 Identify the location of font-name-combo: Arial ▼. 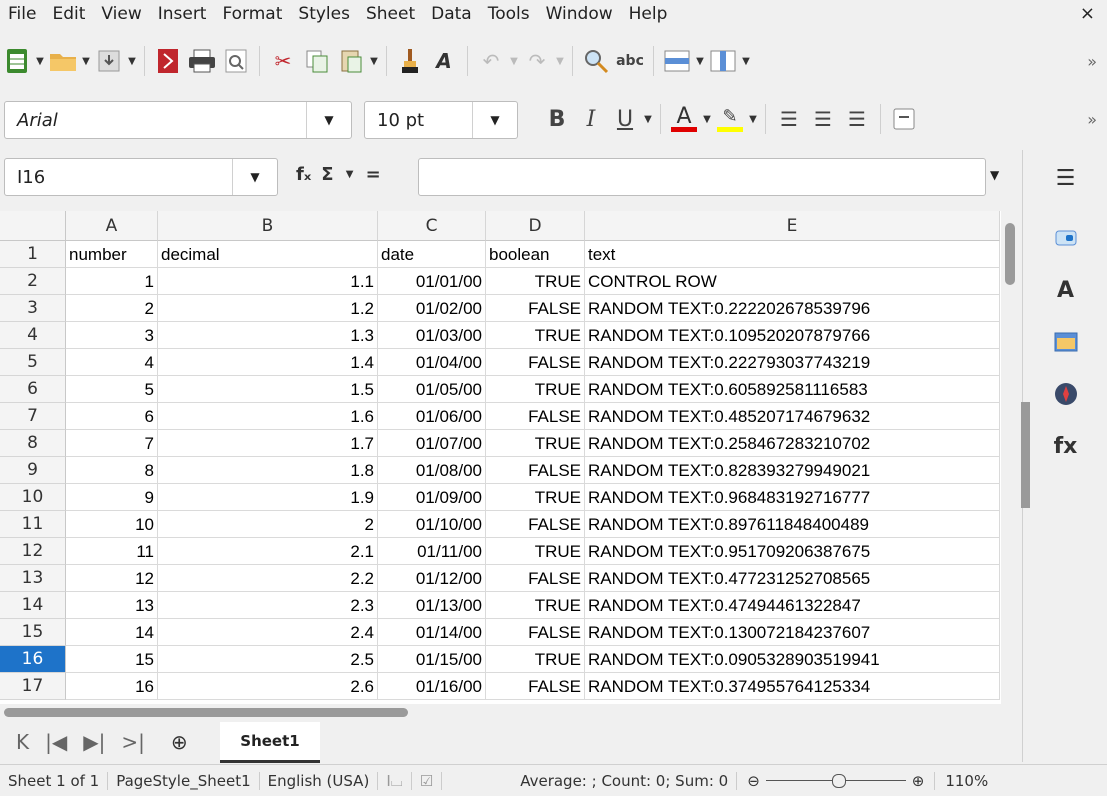
(178, 120).